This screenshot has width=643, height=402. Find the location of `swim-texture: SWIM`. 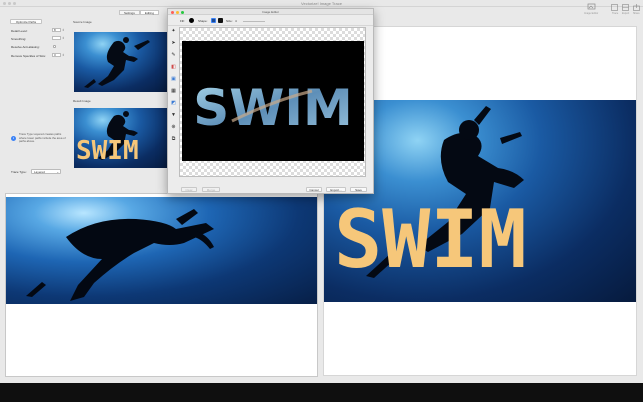

swim-texture: SWIM is located at coordinates (273, 108).